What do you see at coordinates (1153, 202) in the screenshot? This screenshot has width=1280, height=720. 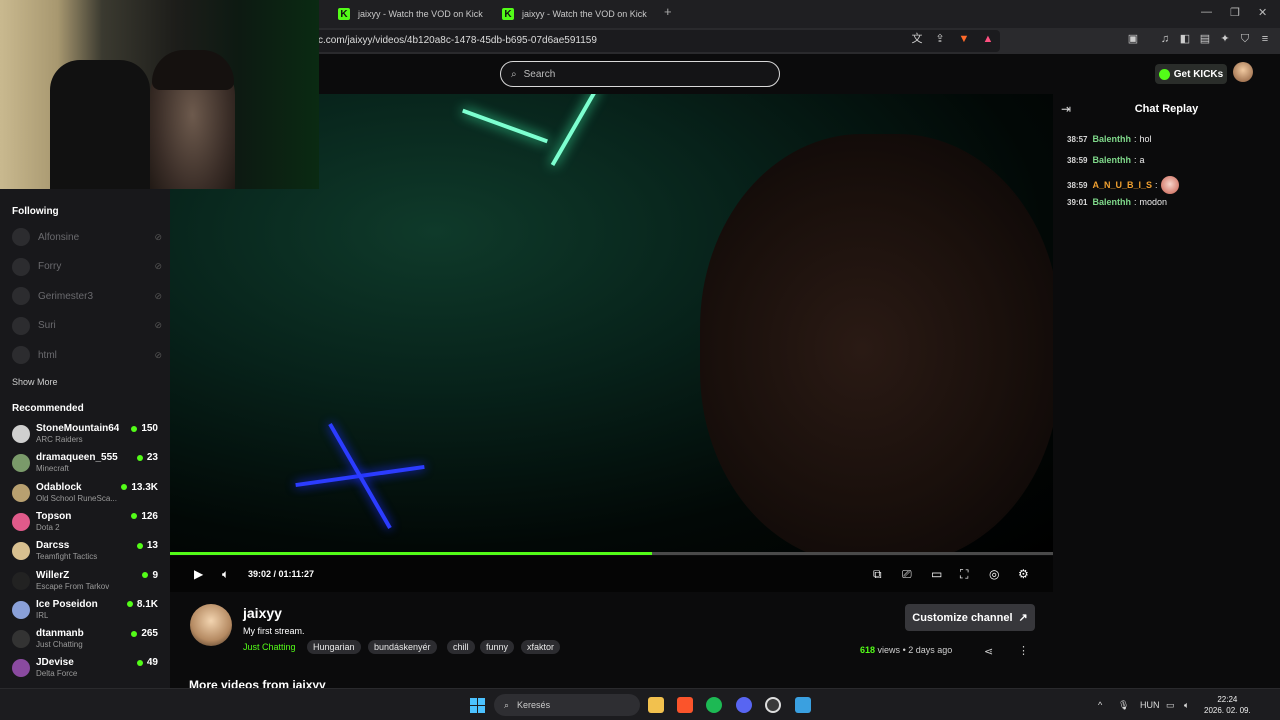 I see `chat-text: modon` at bounding box center [1153, 202].